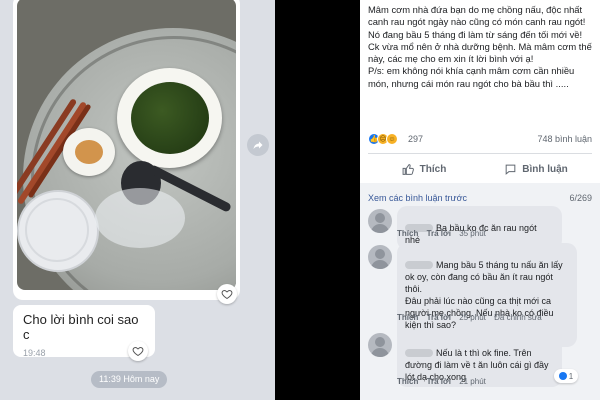 The width and height of the screenshot is (600, 400). I want to click on comment-meta: Thích Trả lời 35 phút, so click(444, 233).